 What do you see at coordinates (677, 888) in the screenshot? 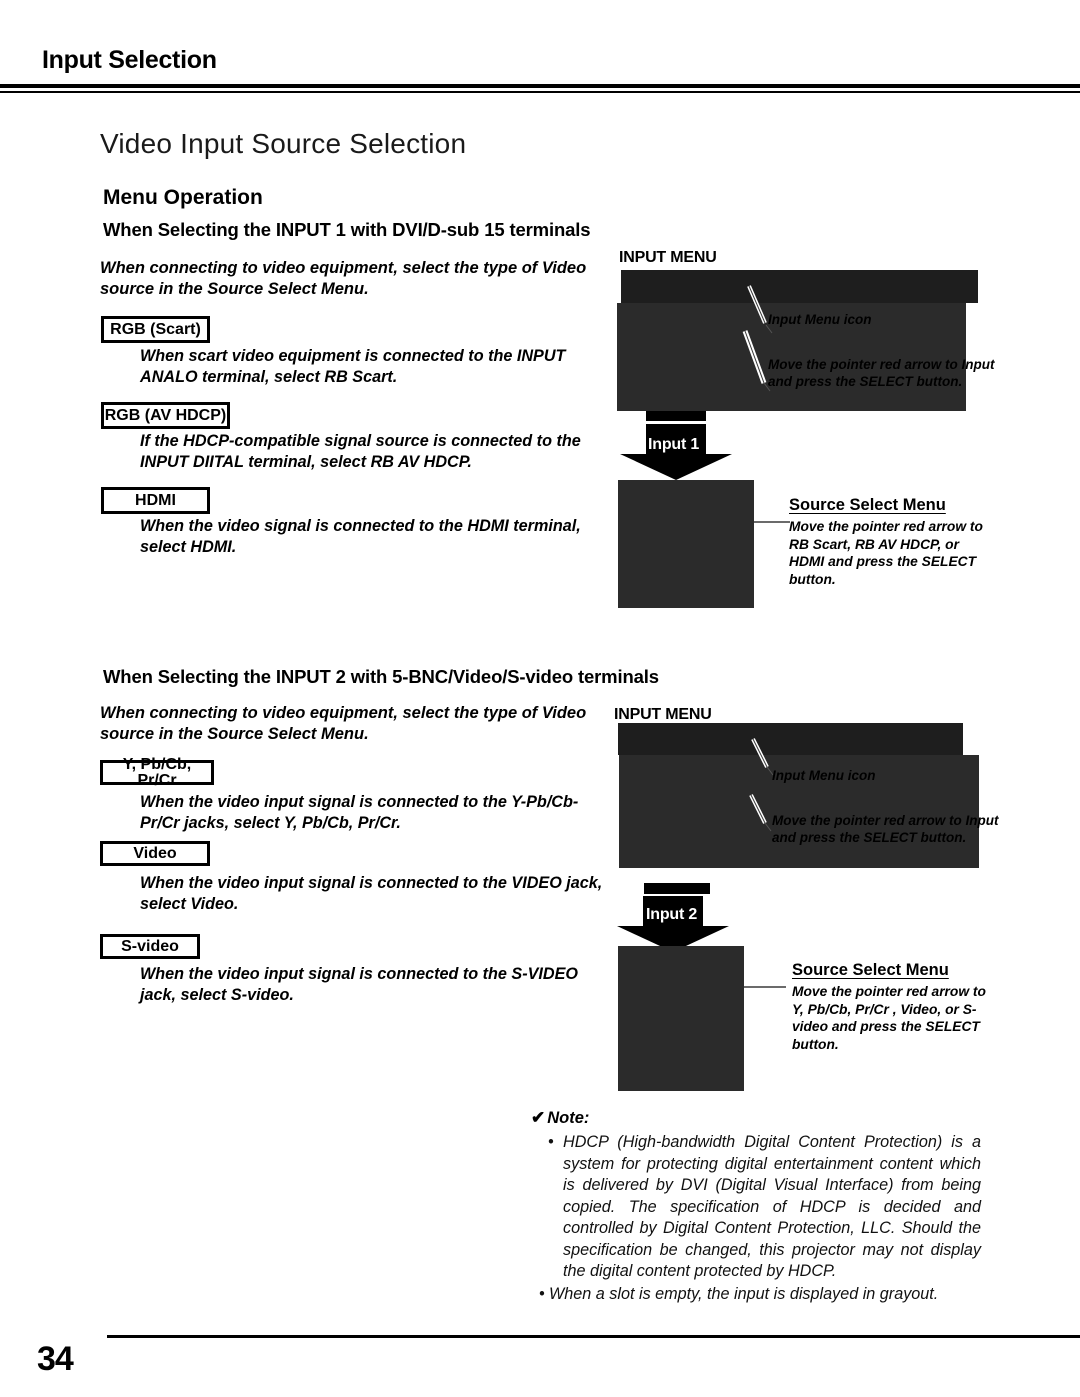
I see `figure-2-arrow-cap` at bounding box center [677, 888].